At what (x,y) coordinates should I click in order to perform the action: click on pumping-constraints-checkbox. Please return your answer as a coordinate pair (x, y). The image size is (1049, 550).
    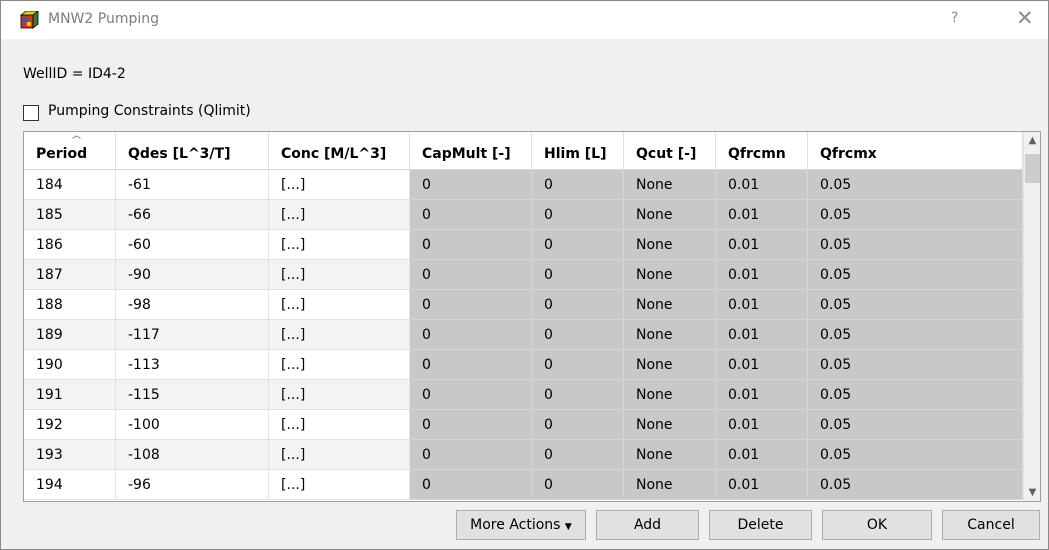
    Looking at the image, I should click on (31, 113).